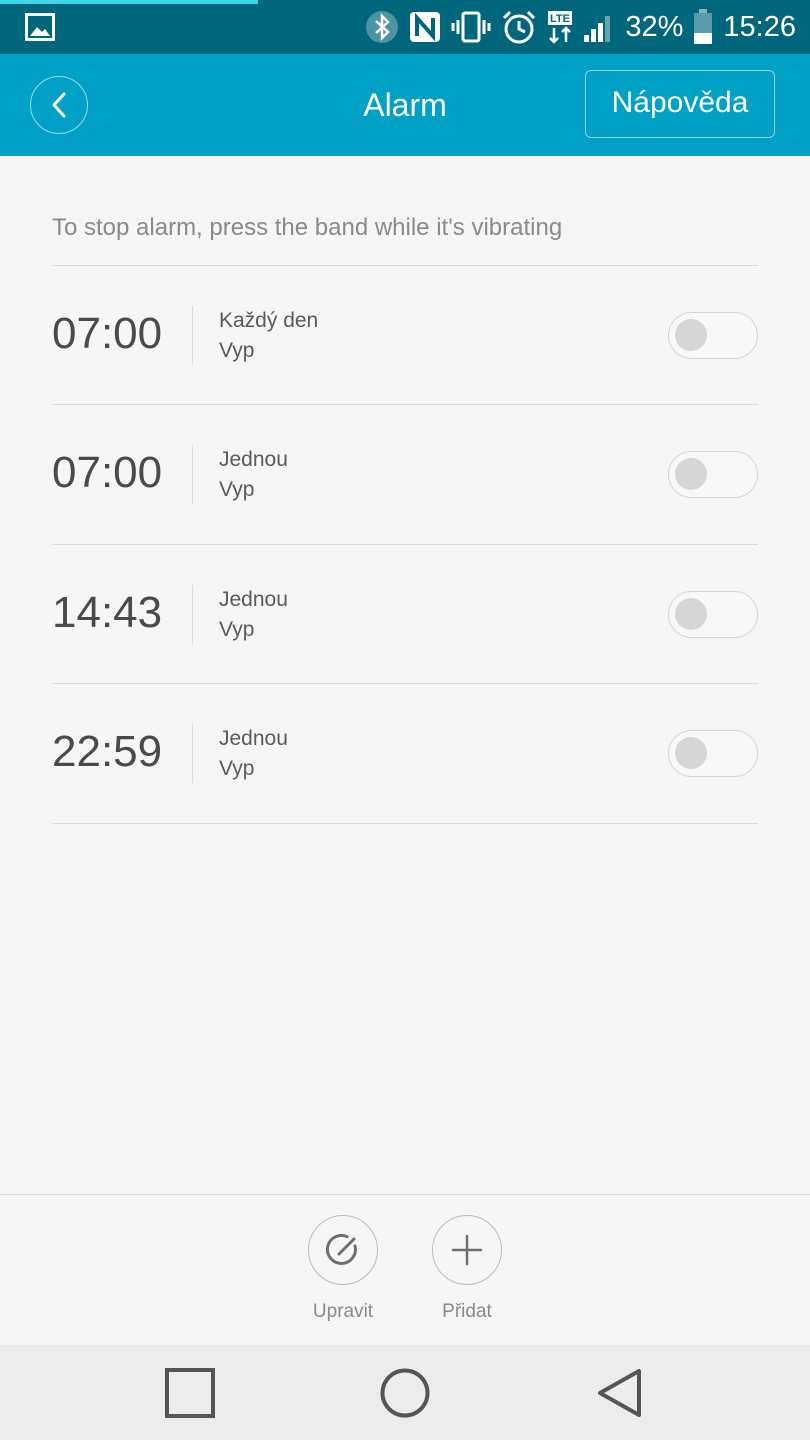 This screenshot has width=810, height=1440. I want to click on add-button-circle, so click(467, 1250).